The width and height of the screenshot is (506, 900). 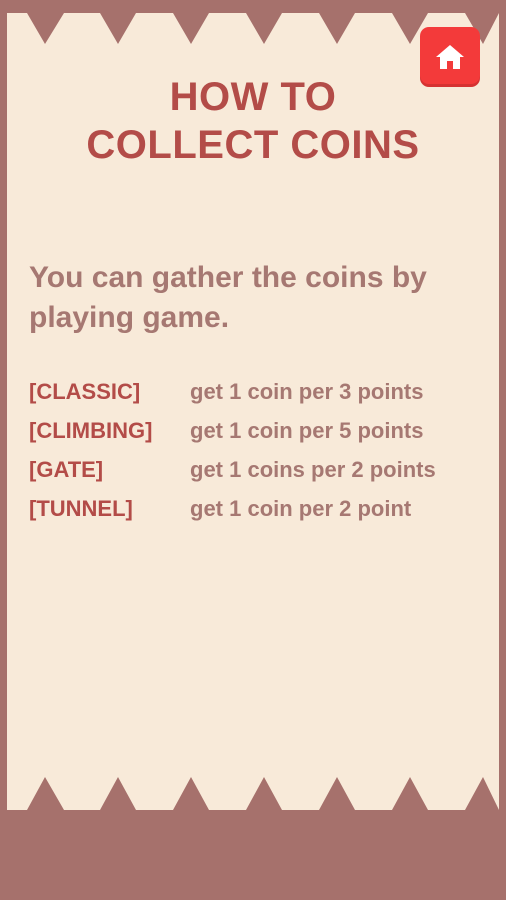 I want to click on rule-row-gate: [GATE] get 1 coins per 2 points, so click(x=259, y=470).